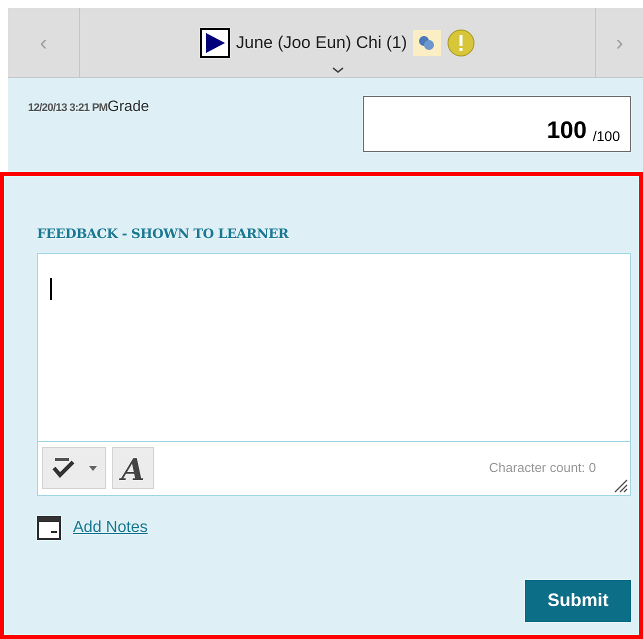 This screenshot has height=639, width=643. Describe the element at coordinates (110, 528) in the screenshot. I see `add-notes-link: Add Notes` at that location.